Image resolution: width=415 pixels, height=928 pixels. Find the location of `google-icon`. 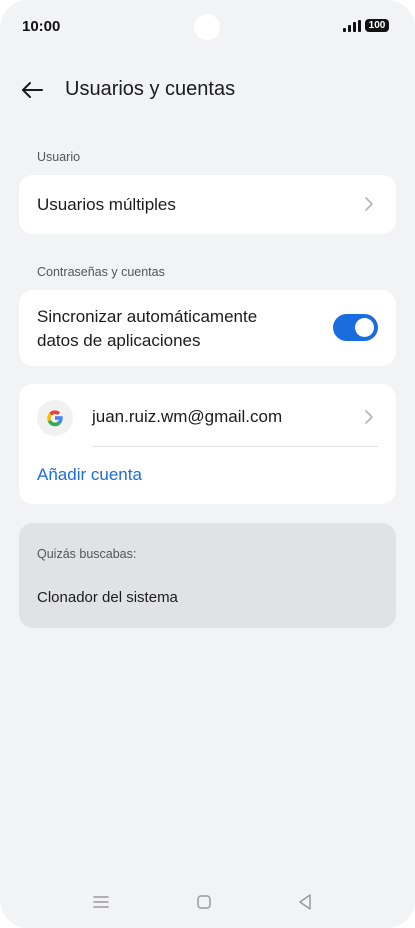

google-icon is located at coordinates (55, 418).